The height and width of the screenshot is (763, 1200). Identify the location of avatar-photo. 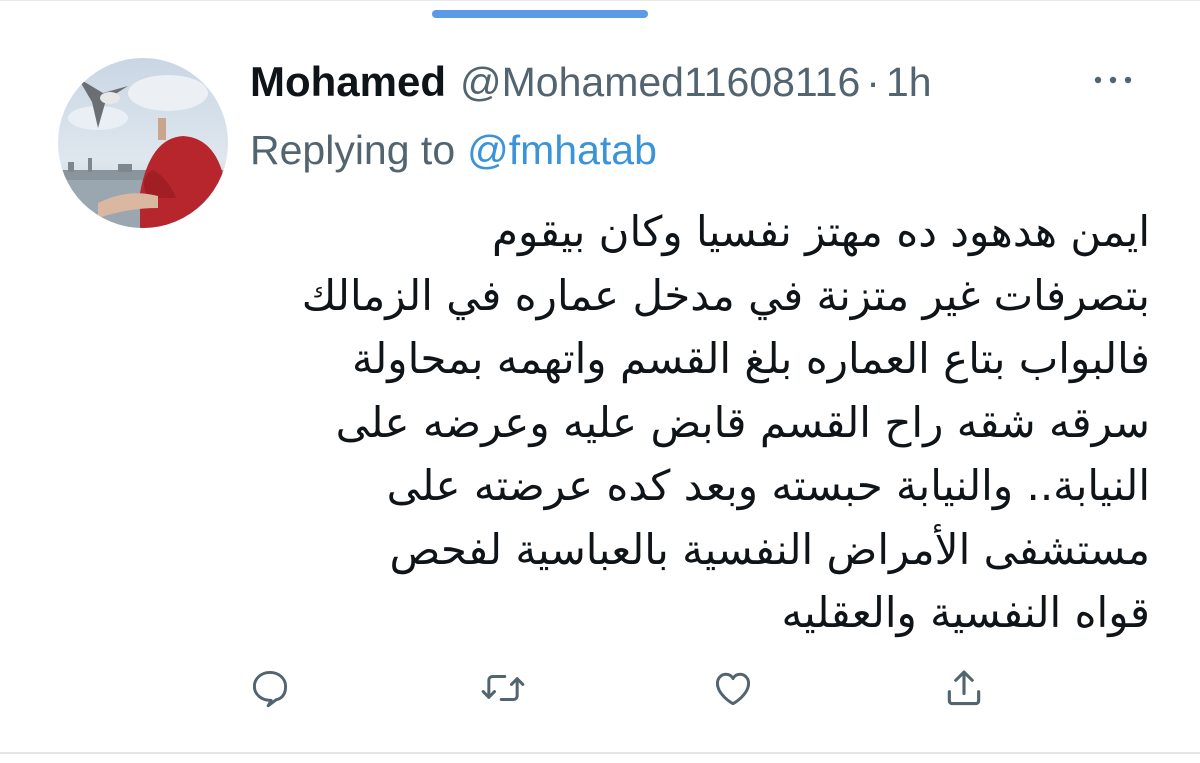
(143, 143).